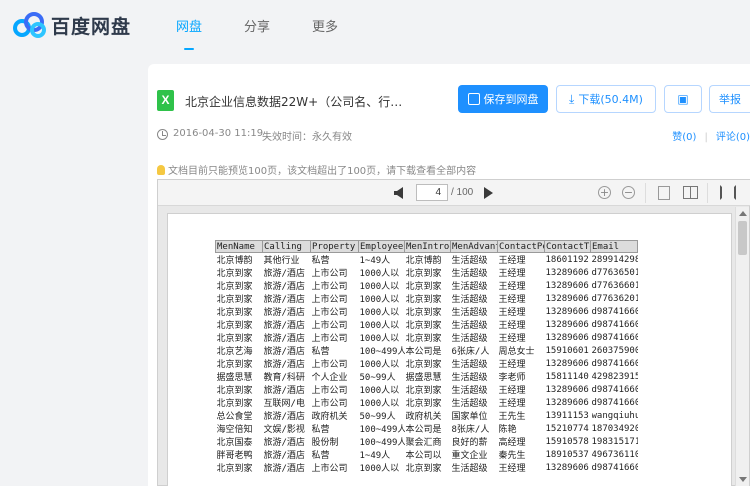 Image resolution: width=750 pixels, height=486 pixels. I want to click on table-cell: 6张床/人, so click(470, 352).